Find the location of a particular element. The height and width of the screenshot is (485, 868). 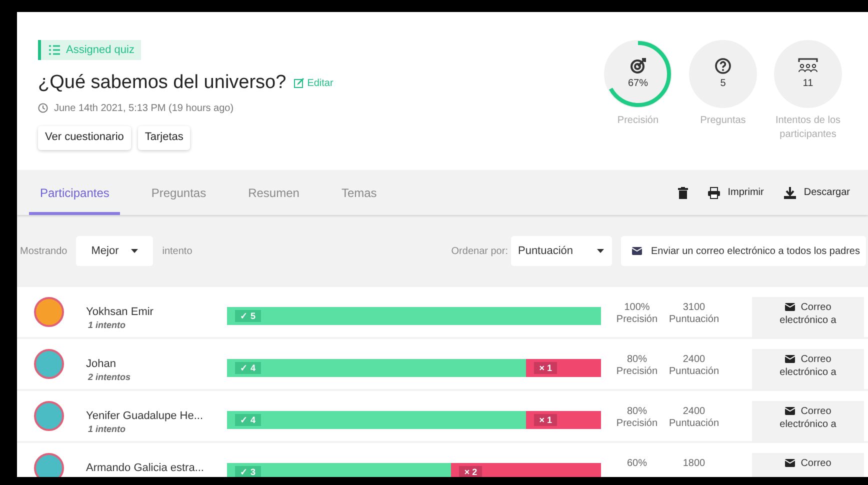

edit-icon is located at coordinates (299, 83).